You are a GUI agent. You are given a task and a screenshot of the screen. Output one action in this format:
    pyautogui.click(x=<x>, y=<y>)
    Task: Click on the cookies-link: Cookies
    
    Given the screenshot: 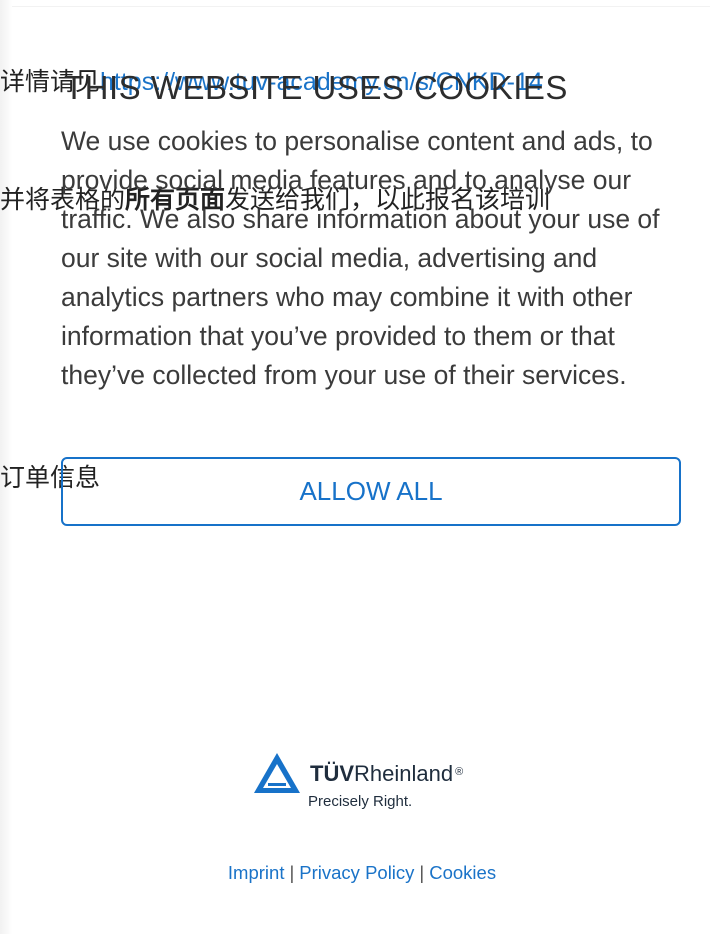 What is the action you would take?
    pyautogui.click(x=462, y=872)
    